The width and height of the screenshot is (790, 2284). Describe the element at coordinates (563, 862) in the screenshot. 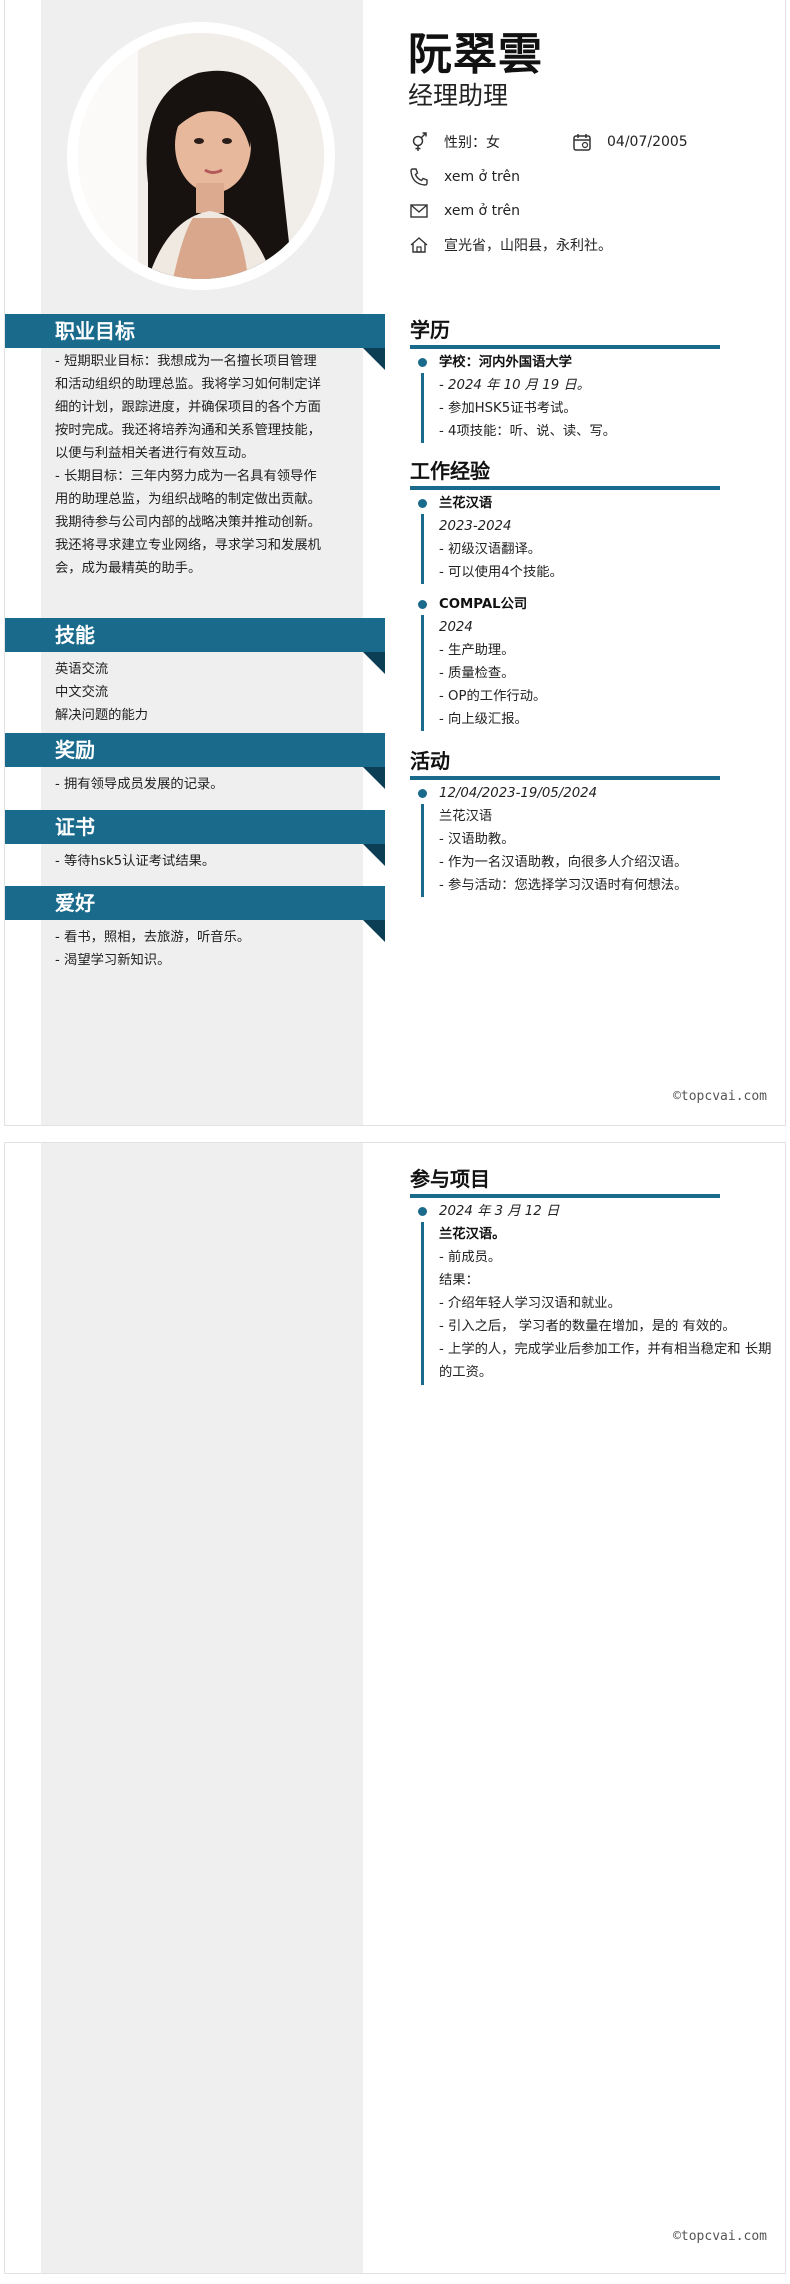

I see `activity-detail: - 作为一名汉语助教，向很多人介绍汉语。` at that location.